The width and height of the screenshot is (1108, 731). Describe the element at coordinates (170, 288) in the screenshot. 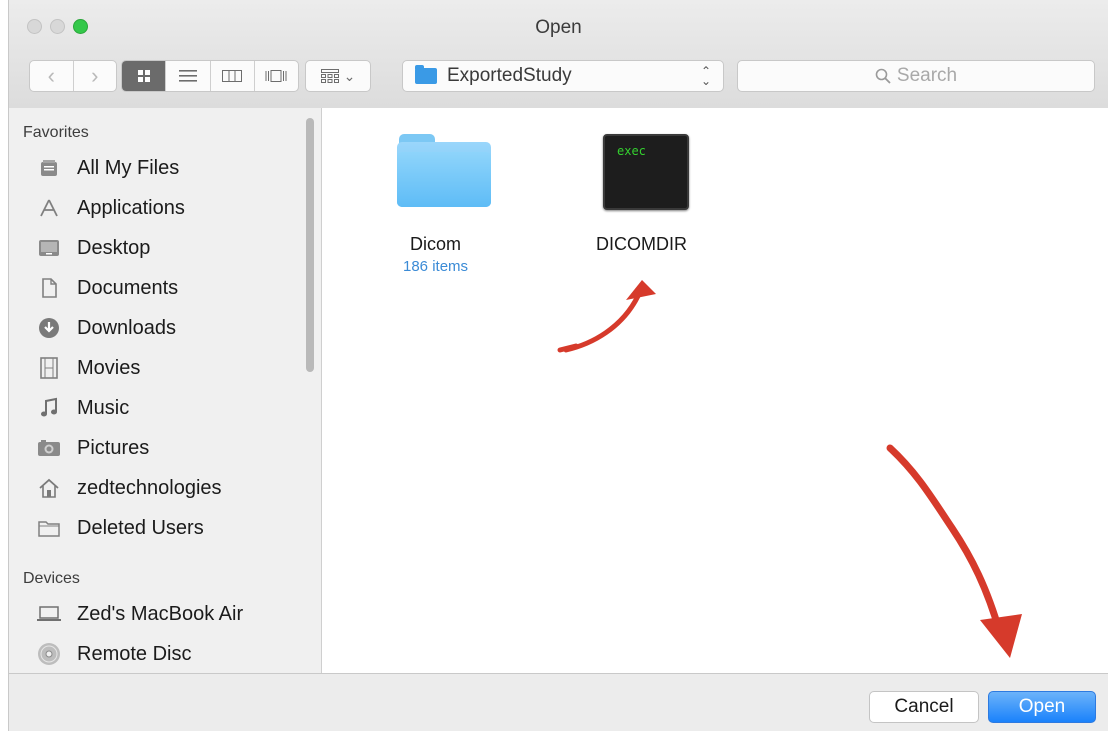

I see `sidebar-item-documents: Documents` at that location.